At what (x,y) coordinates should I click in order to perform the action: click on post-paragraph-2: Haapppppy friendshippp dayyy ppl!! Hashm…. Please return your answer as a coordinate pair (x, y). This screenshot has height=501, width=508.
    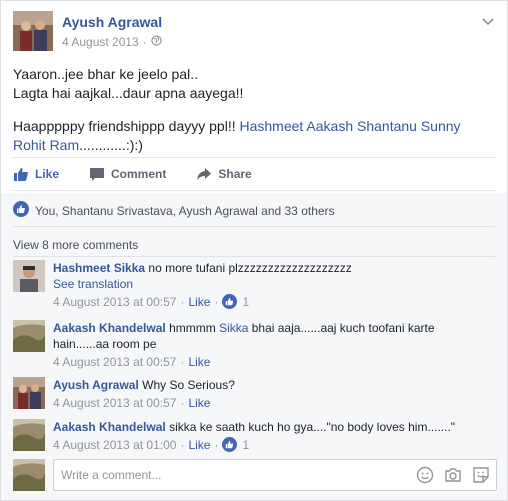
    Looking at the image, I should click on (255, 136).